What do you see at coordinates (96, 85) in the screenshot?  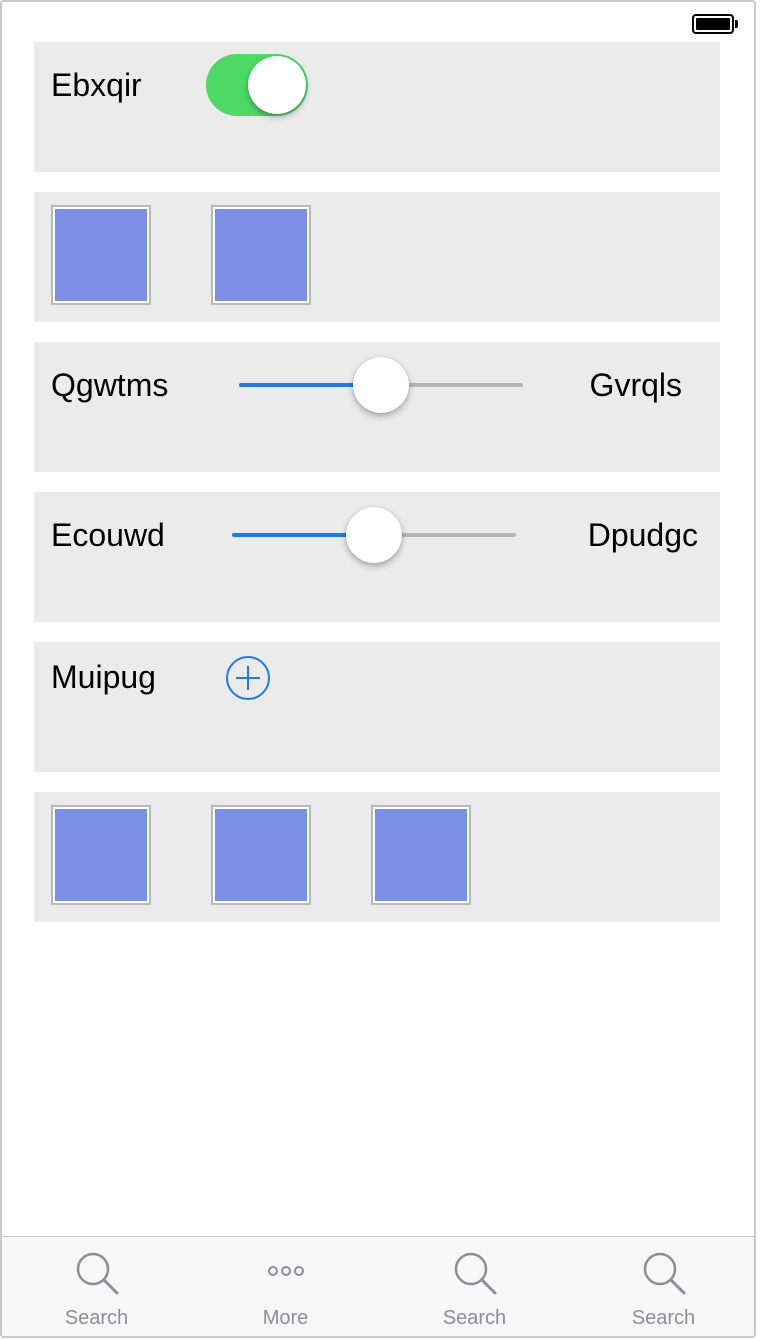 I see `toggle-label: Ebxqir` at bounding box center [96, 85].